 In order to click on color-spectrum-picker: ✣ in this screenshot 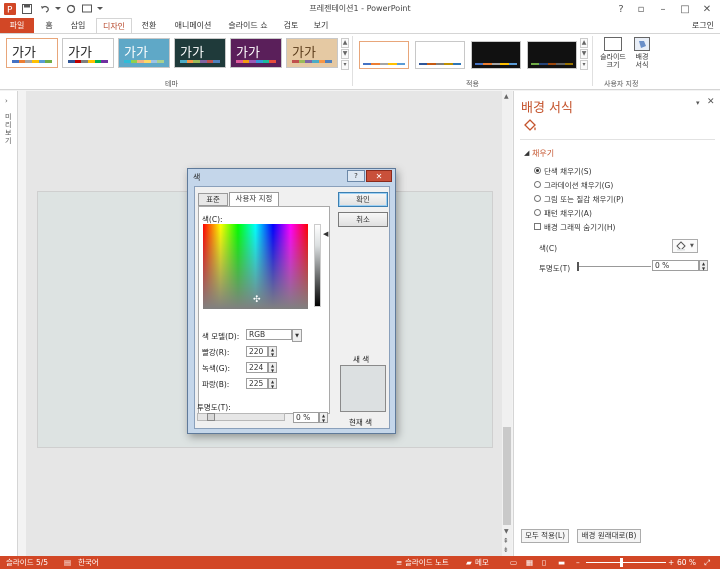, I will do `click(255, 266)`.